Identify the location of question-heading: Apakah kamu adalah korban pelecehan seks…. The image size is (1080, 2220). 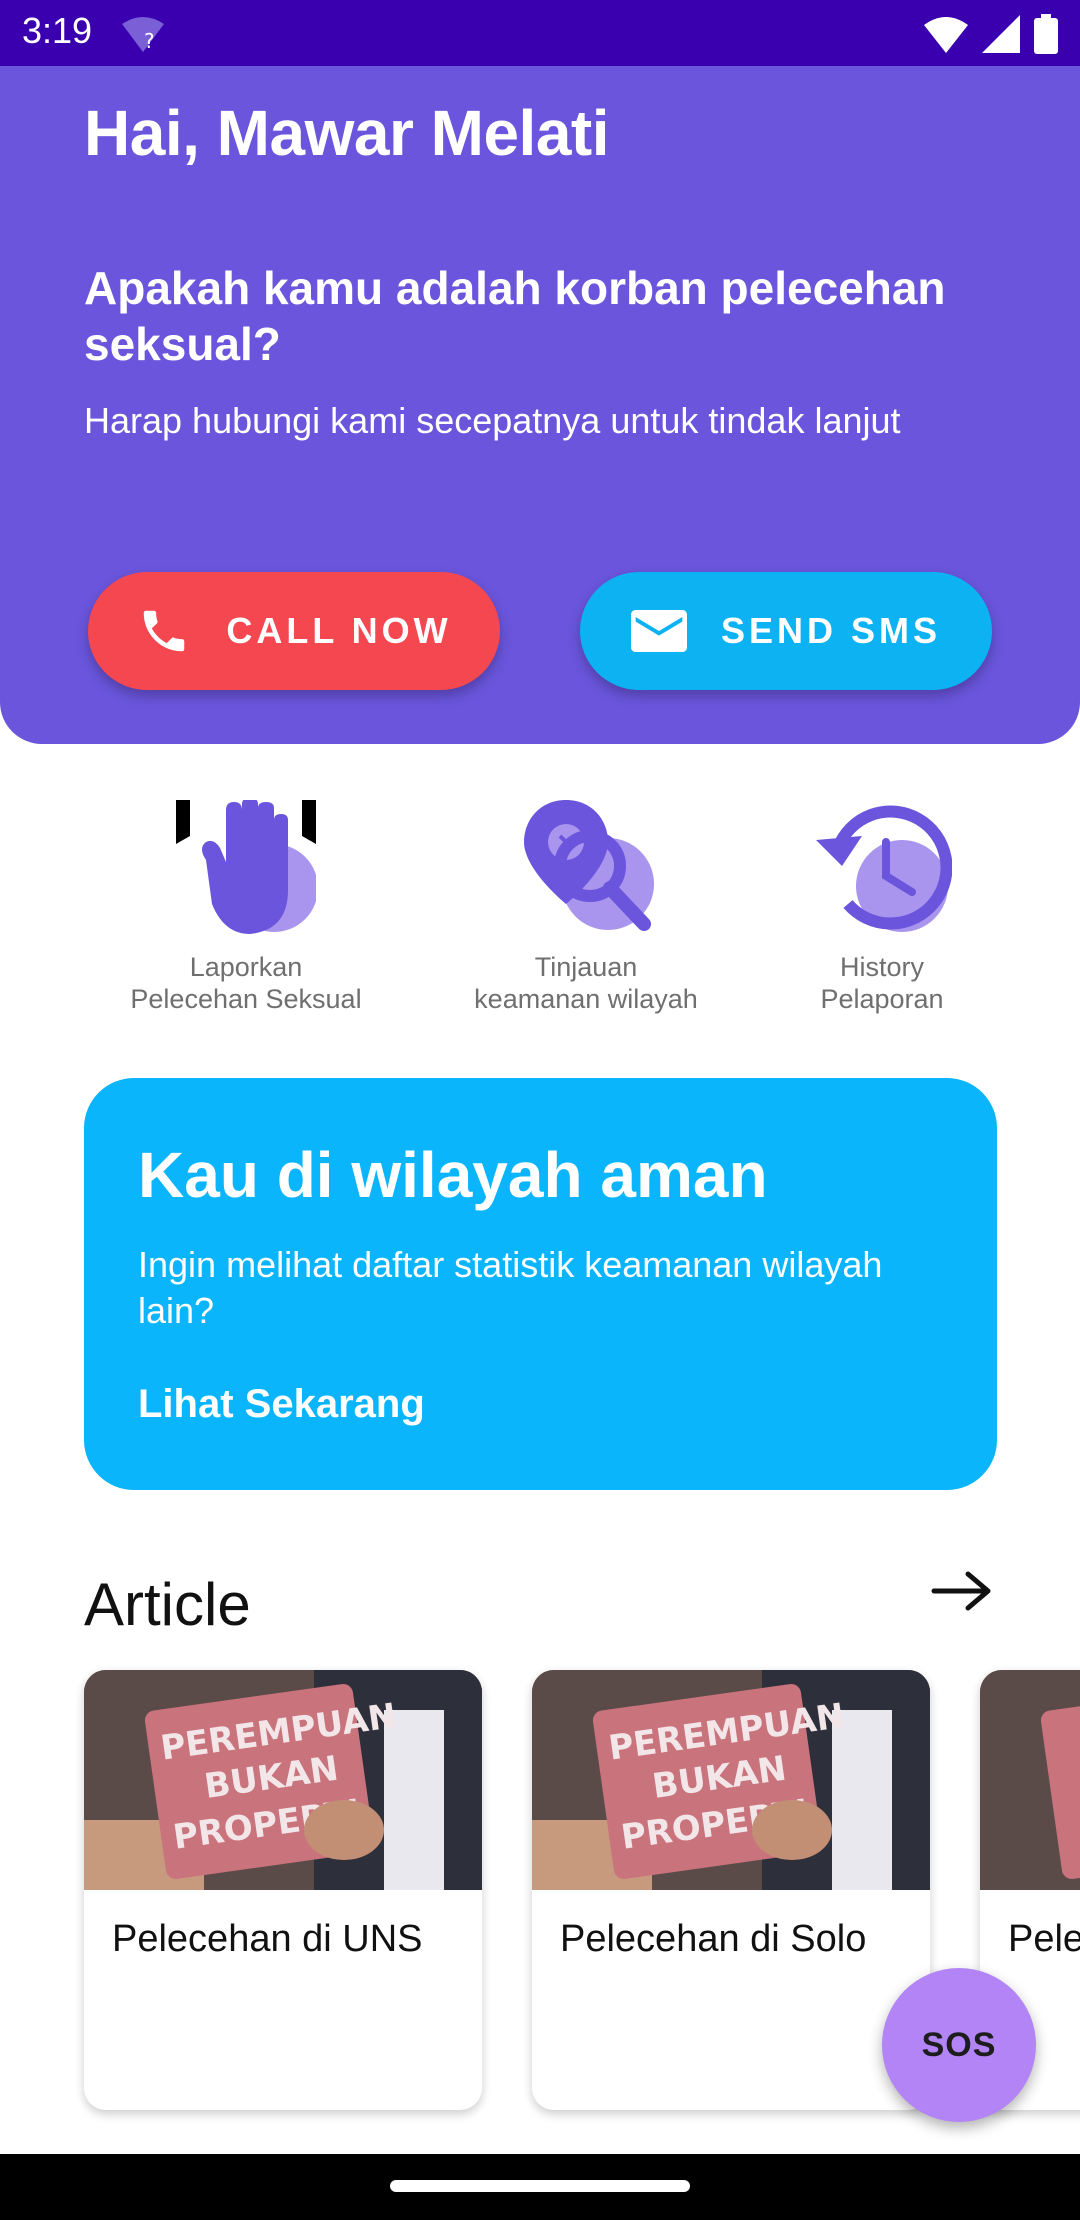
(515, 316).